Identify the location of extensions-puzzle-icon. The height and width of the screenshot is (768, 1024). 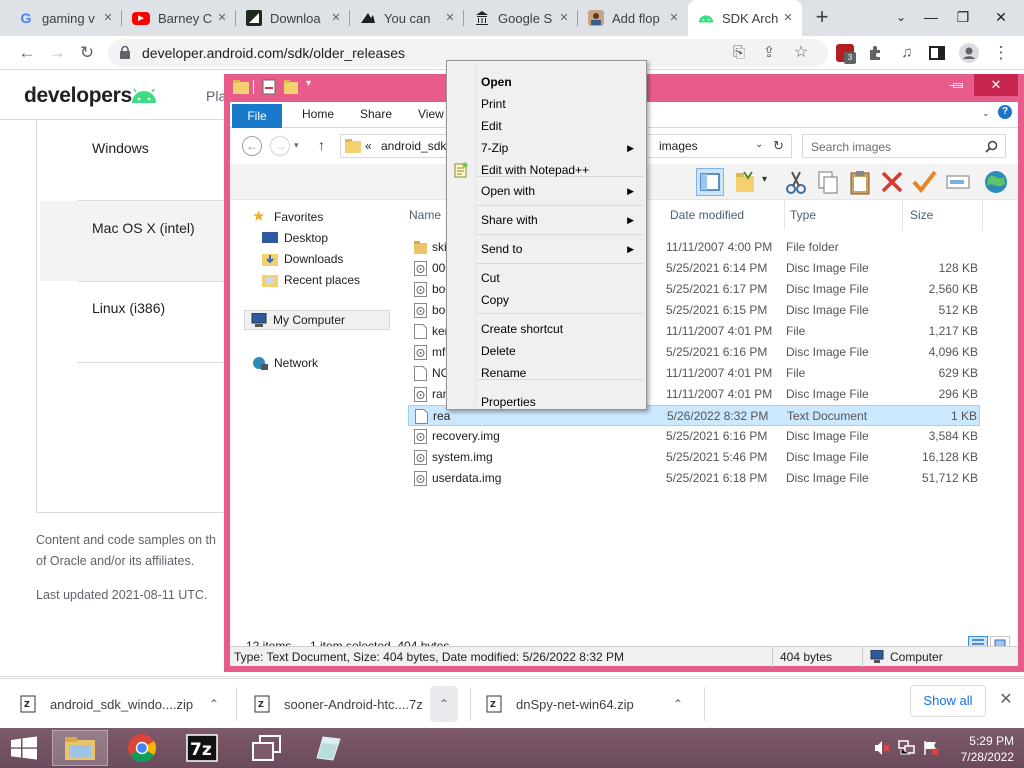
(875, 53).